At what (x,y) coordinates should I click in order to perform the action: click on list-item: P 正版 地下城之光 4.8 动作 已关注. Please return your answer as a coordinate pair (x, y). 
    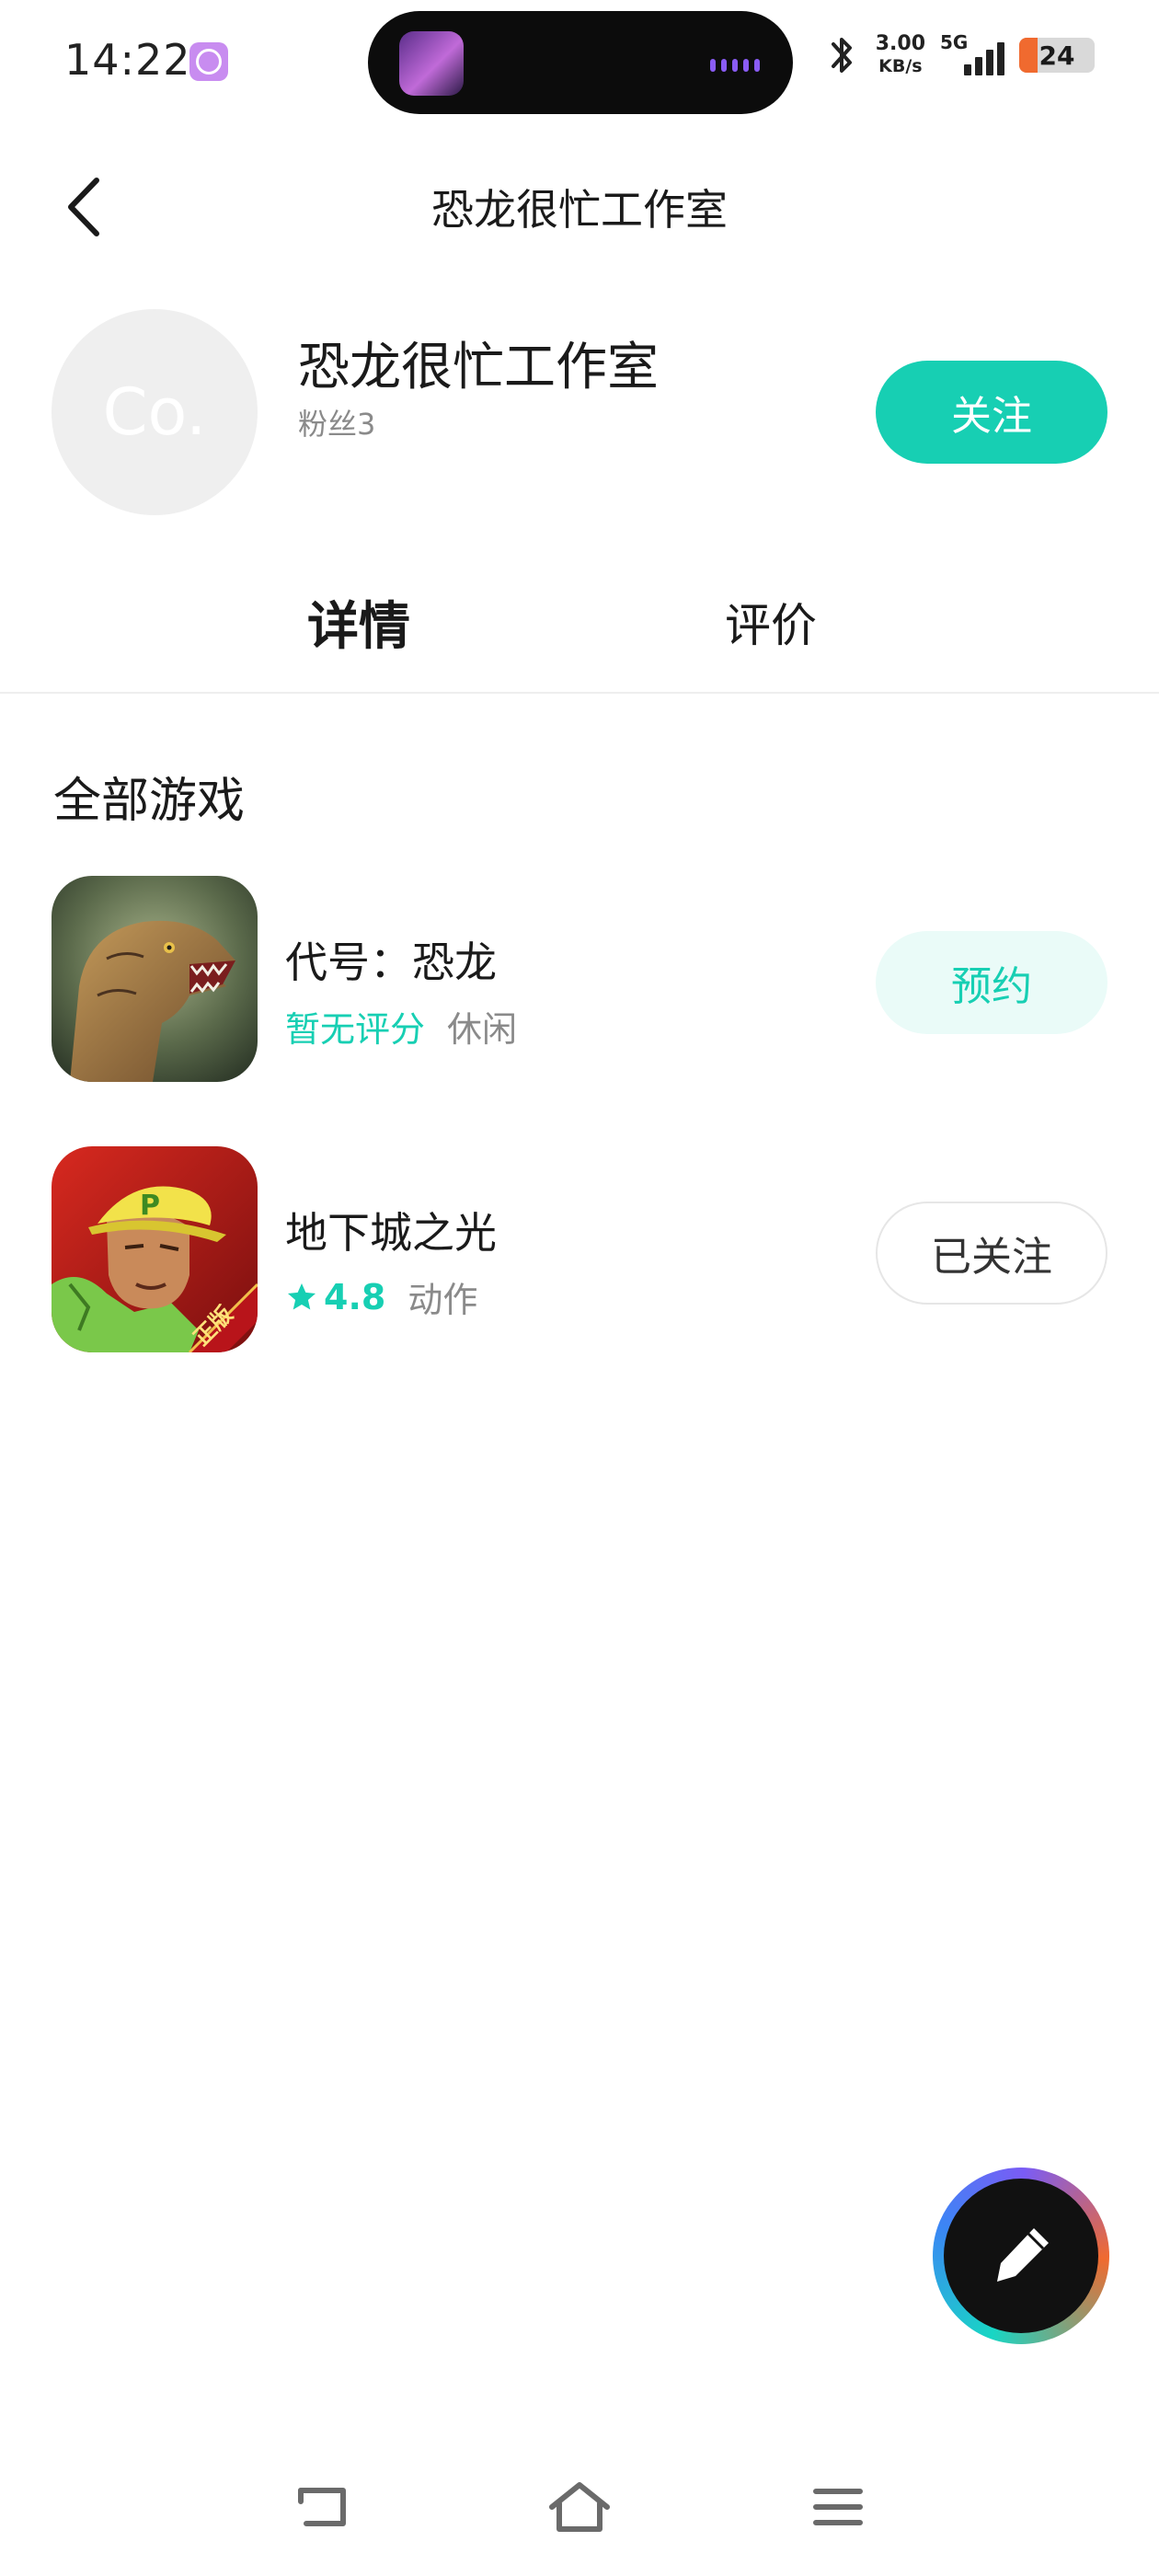
    Looking at the image, I should click on (579, 1249).